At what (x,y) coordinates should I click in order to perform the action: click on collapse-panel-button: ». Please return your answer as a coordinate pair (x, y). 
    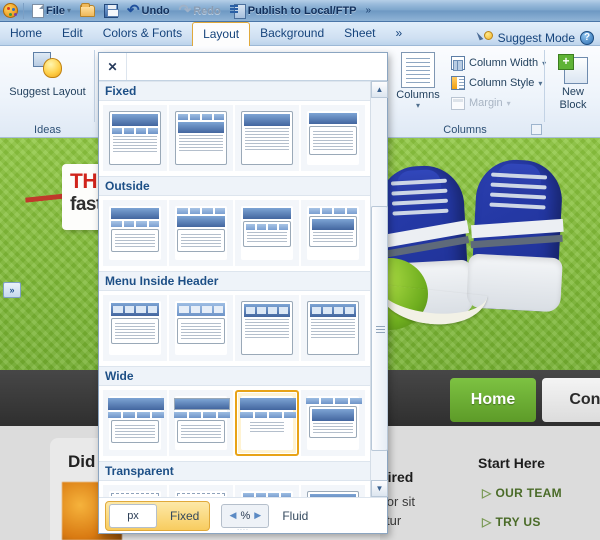
    Looking at the image, I should click on (12, 290).